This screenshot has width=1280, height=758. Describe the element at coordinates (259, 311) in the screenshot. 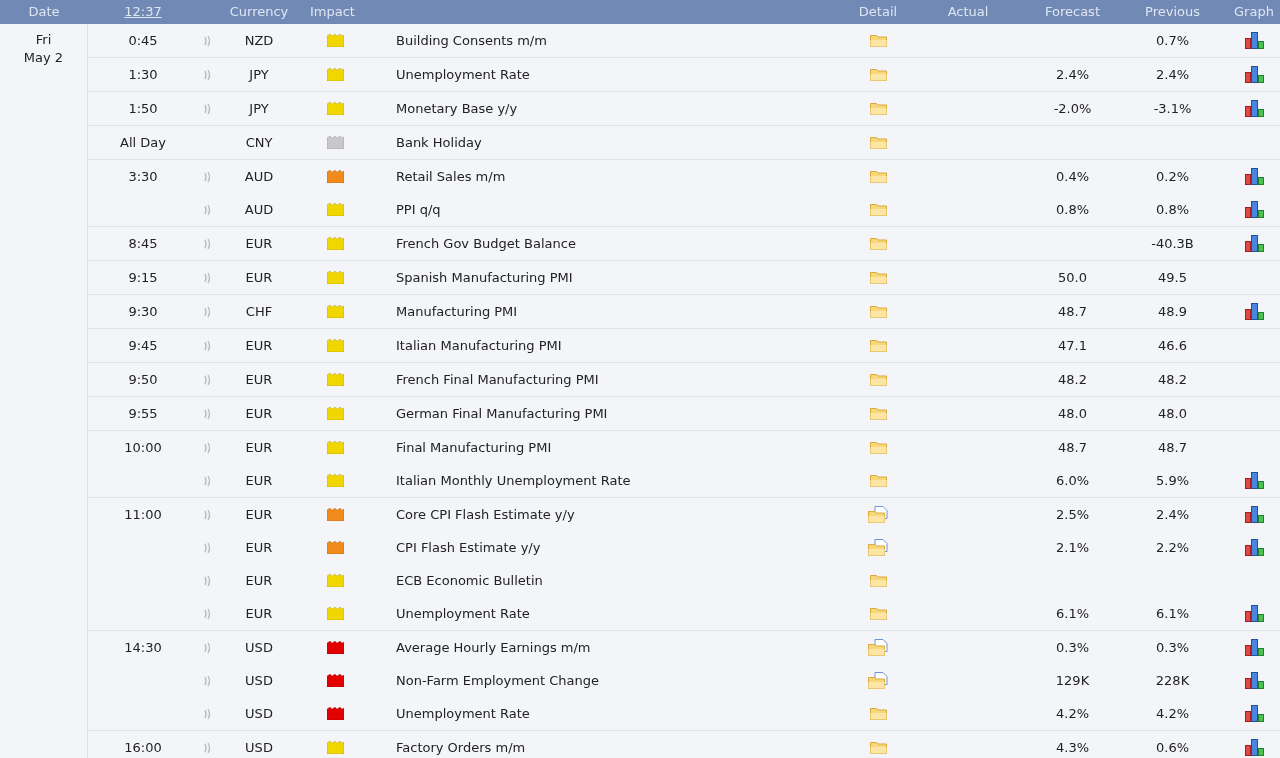

I see `currency-cell-text: CHF` at that location.